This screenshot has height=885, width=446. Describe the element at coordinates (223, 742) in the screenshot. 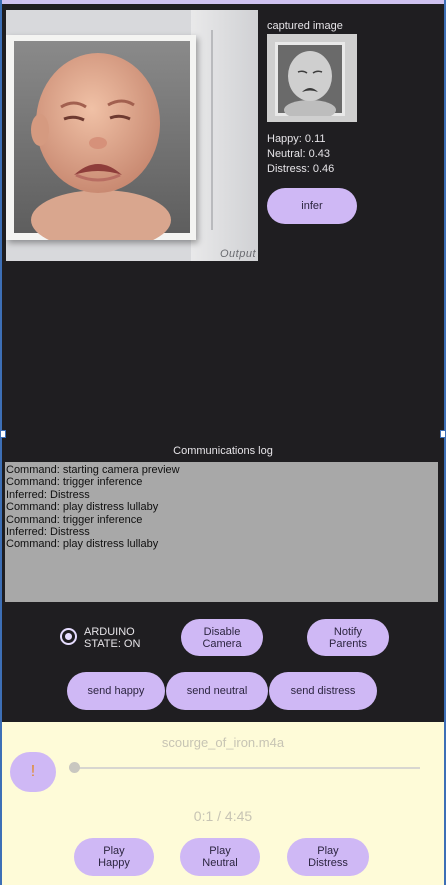

I see `track-title: scourge_of_iron.m4a` at that location.